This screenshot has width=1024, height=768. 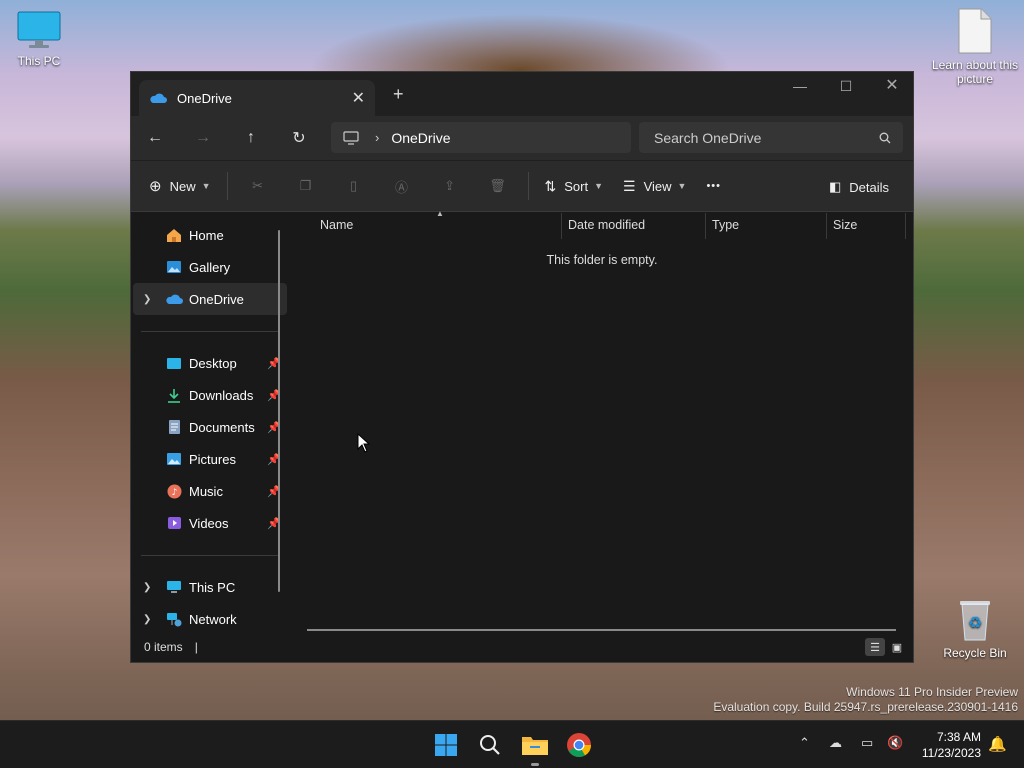 I want to click on onedrive-icon, so click(x=174, y=299).